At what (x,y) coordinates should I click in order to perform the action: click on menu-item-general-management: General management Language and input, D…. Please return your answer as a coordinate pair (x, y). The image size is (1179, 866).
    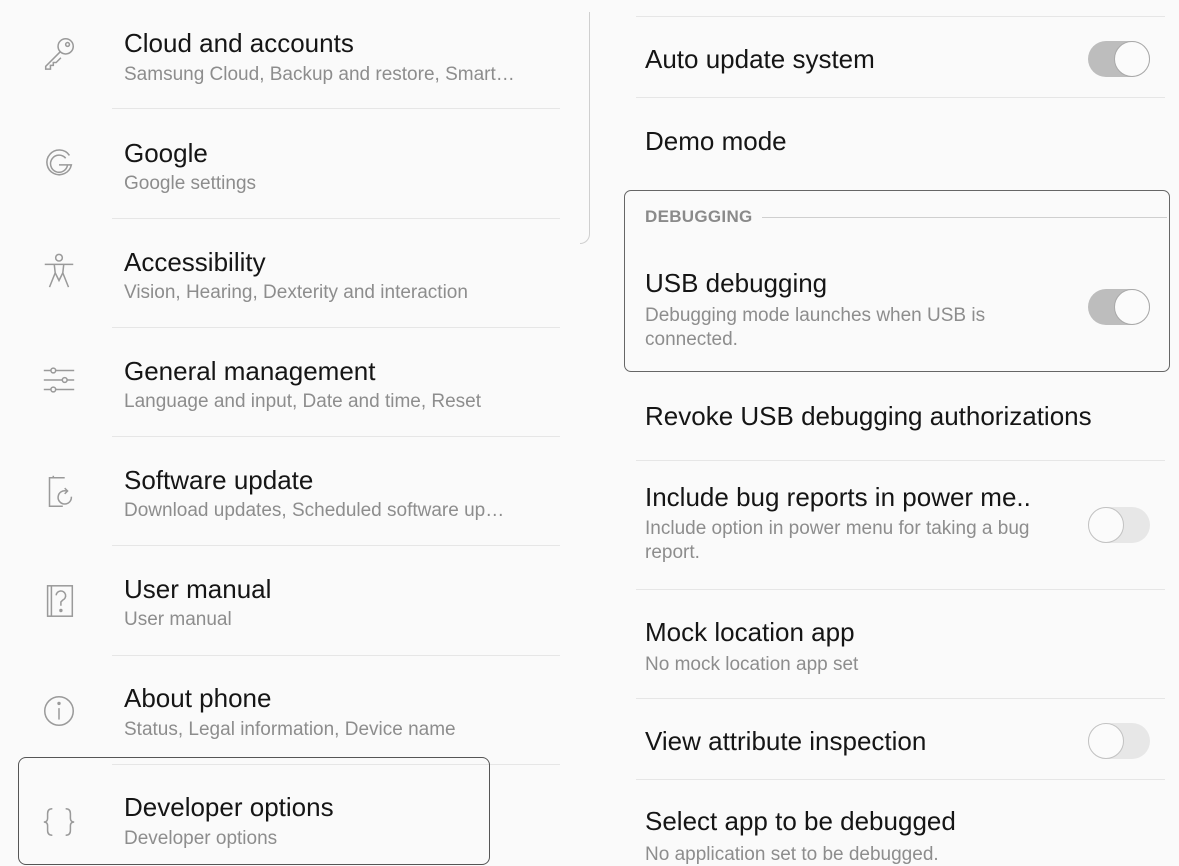
    Looking at the image, I should click on (280, 381).